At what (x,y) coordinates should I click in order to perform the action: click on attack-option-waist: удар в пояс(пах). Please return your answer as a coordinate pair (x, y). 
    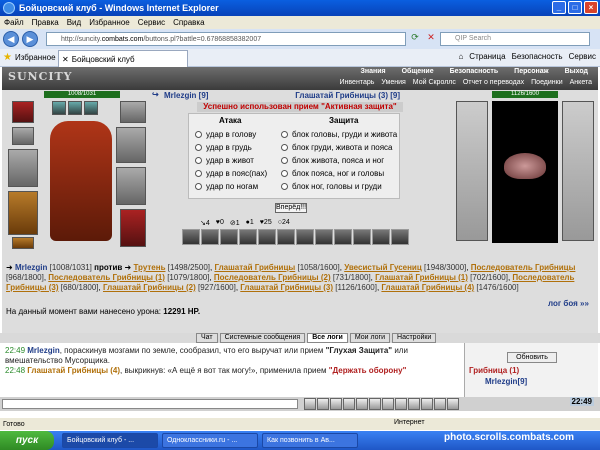
    Looking at the image, I should click on (231, 173).